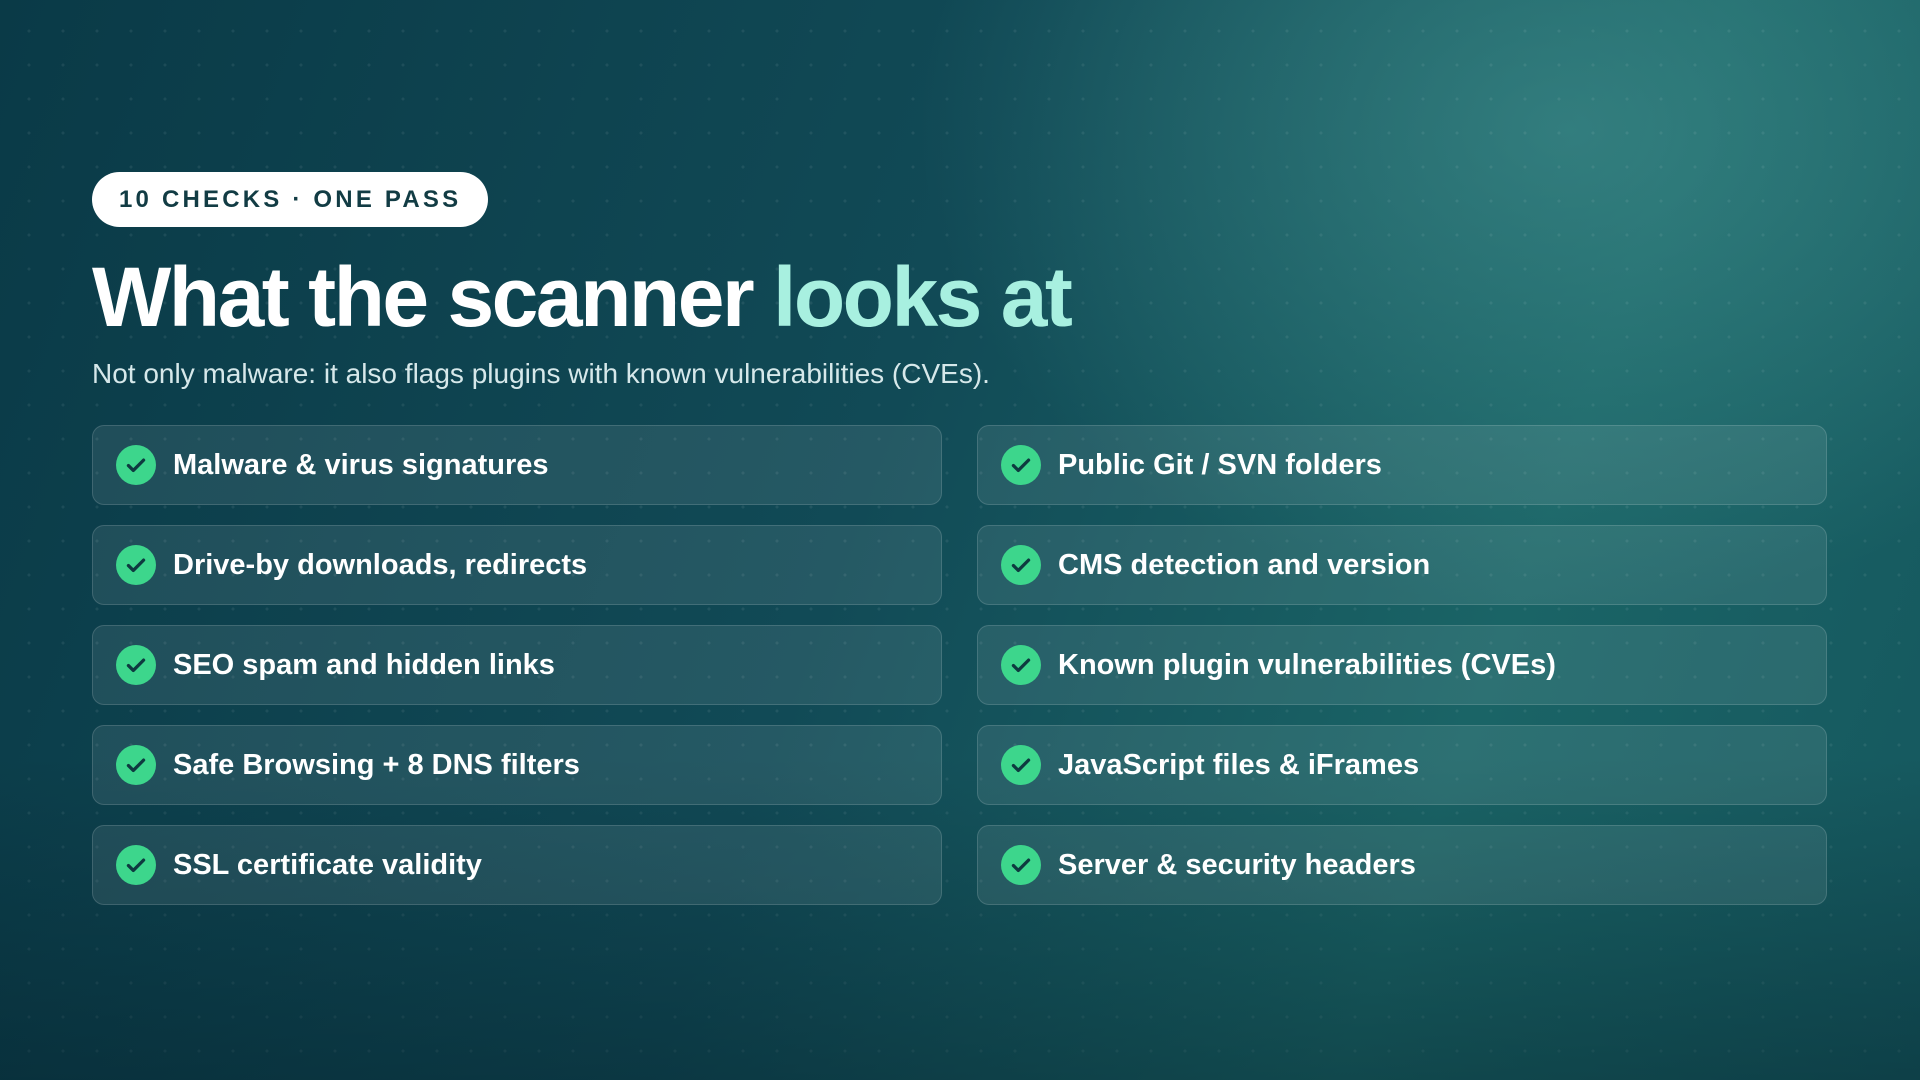  Describe the element at coordinates (1220, 464) in the screenshot. I see `check-item-label: Public Git / SVN folders` at that location.